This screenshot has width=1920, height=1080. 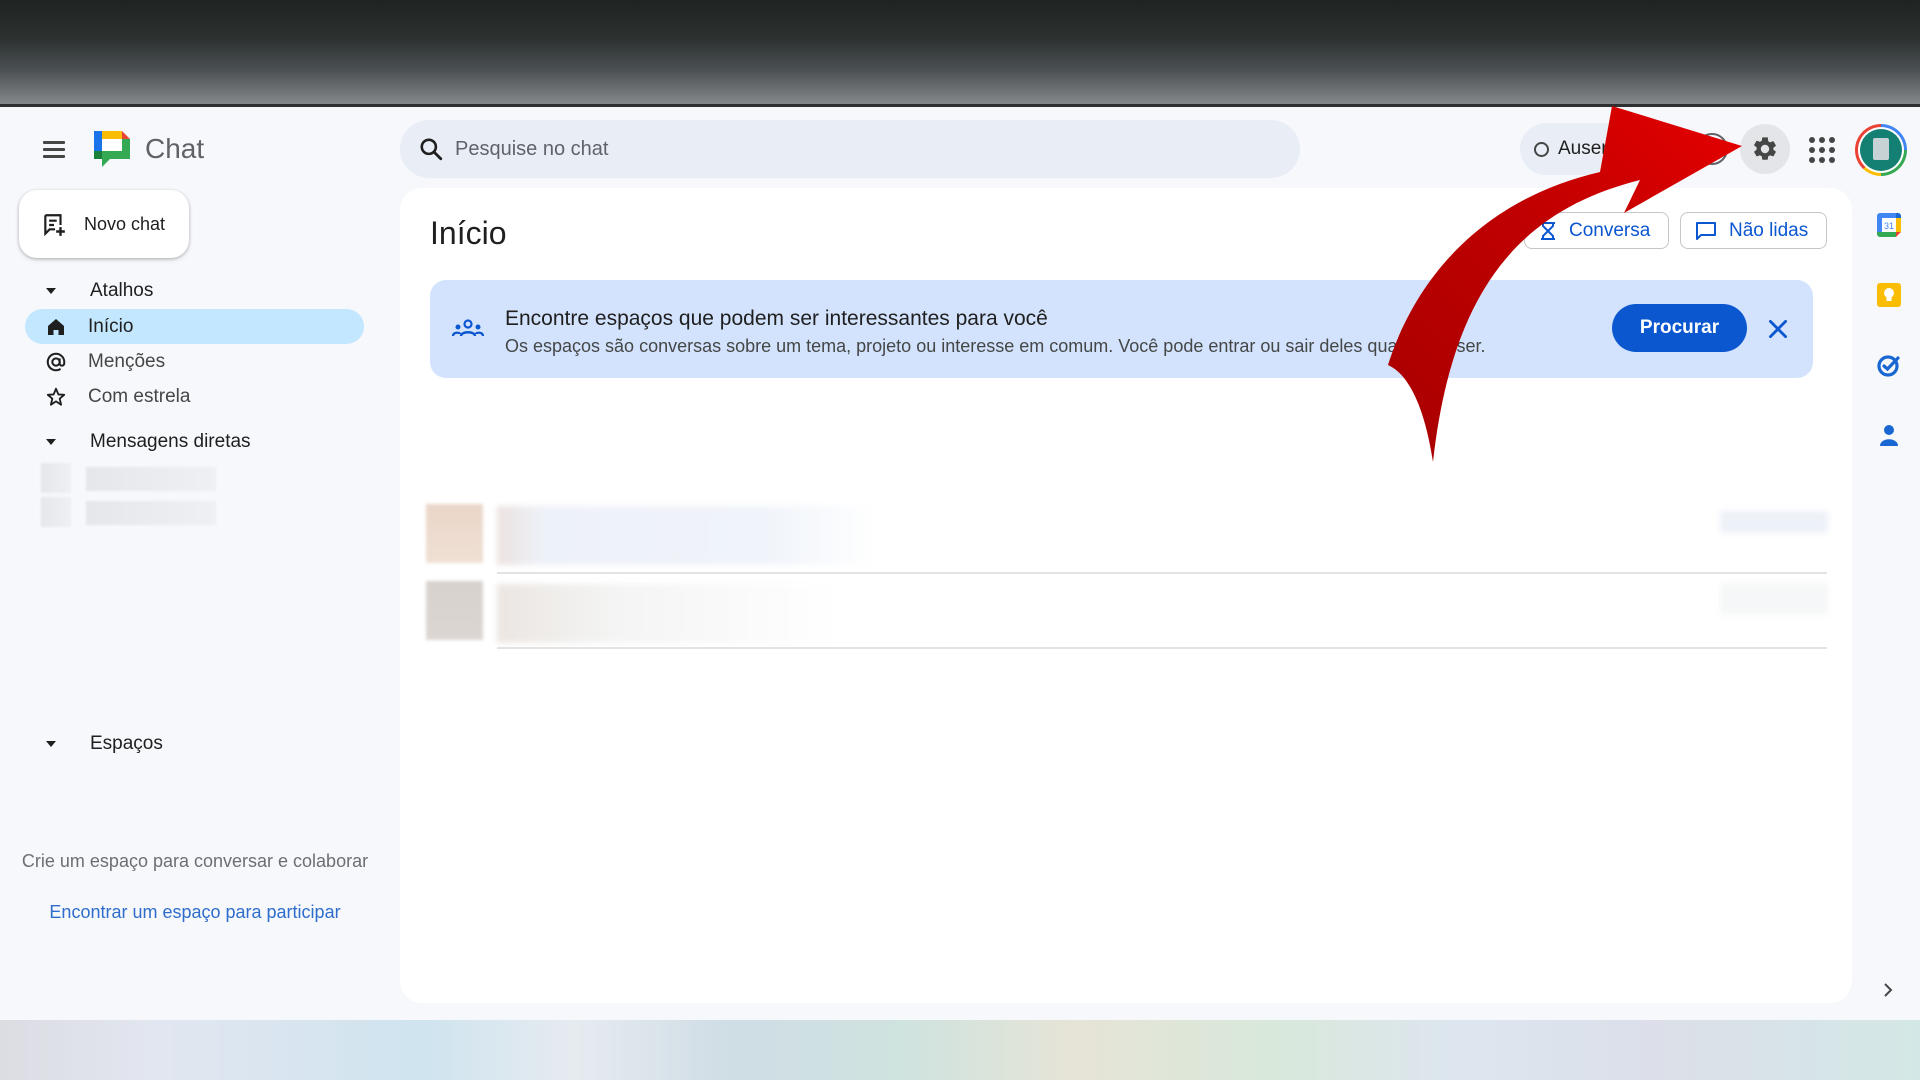 I want to click on tasks-icon, so click(x=1889, y=365).